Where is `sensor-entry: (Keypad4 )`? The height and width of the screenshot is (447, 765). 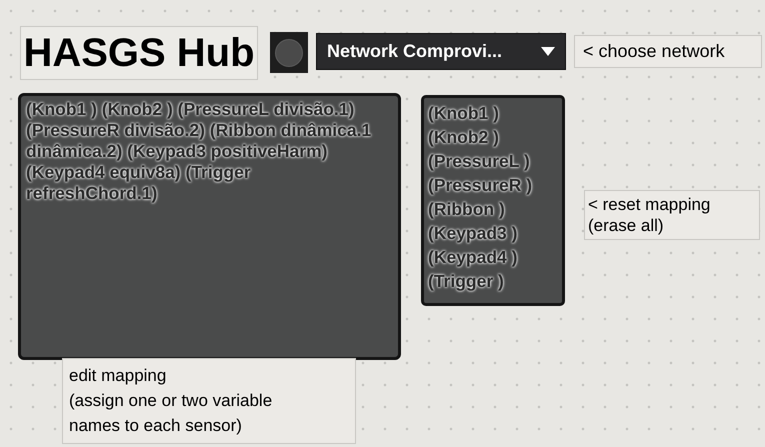 sensor-entry: (Keypad4 ) is located at coordinates (473, 257).